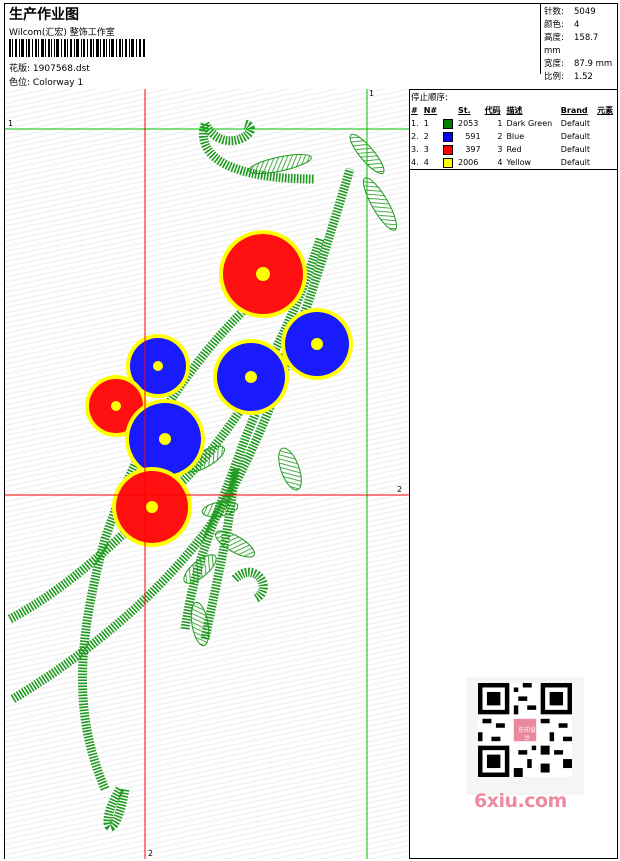 The height and width of the screenshot is (861, 620). Describe the element at coordinates (400, 489) in the screenshot. I see `guide-h2-label: 2` at that location.